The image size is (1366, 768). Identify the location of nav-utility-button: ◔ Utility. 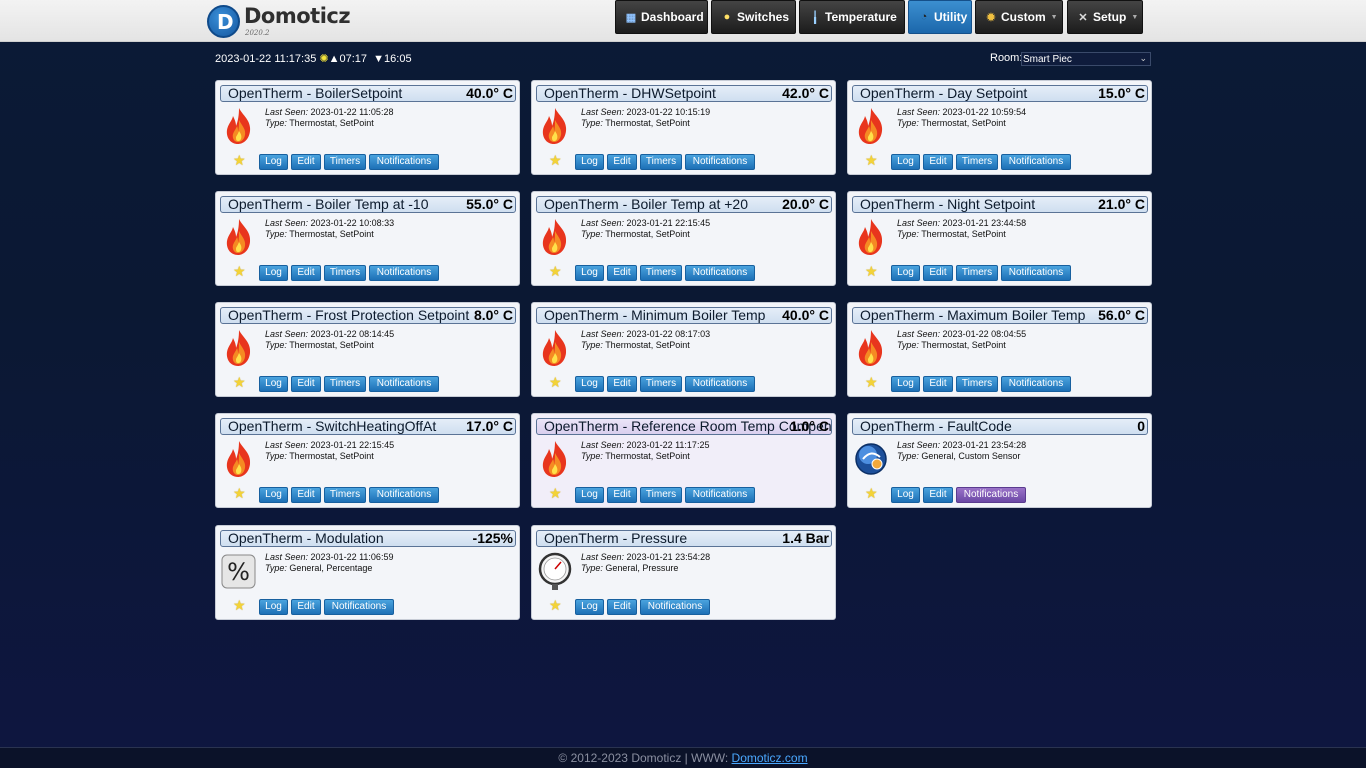
(940, 17).